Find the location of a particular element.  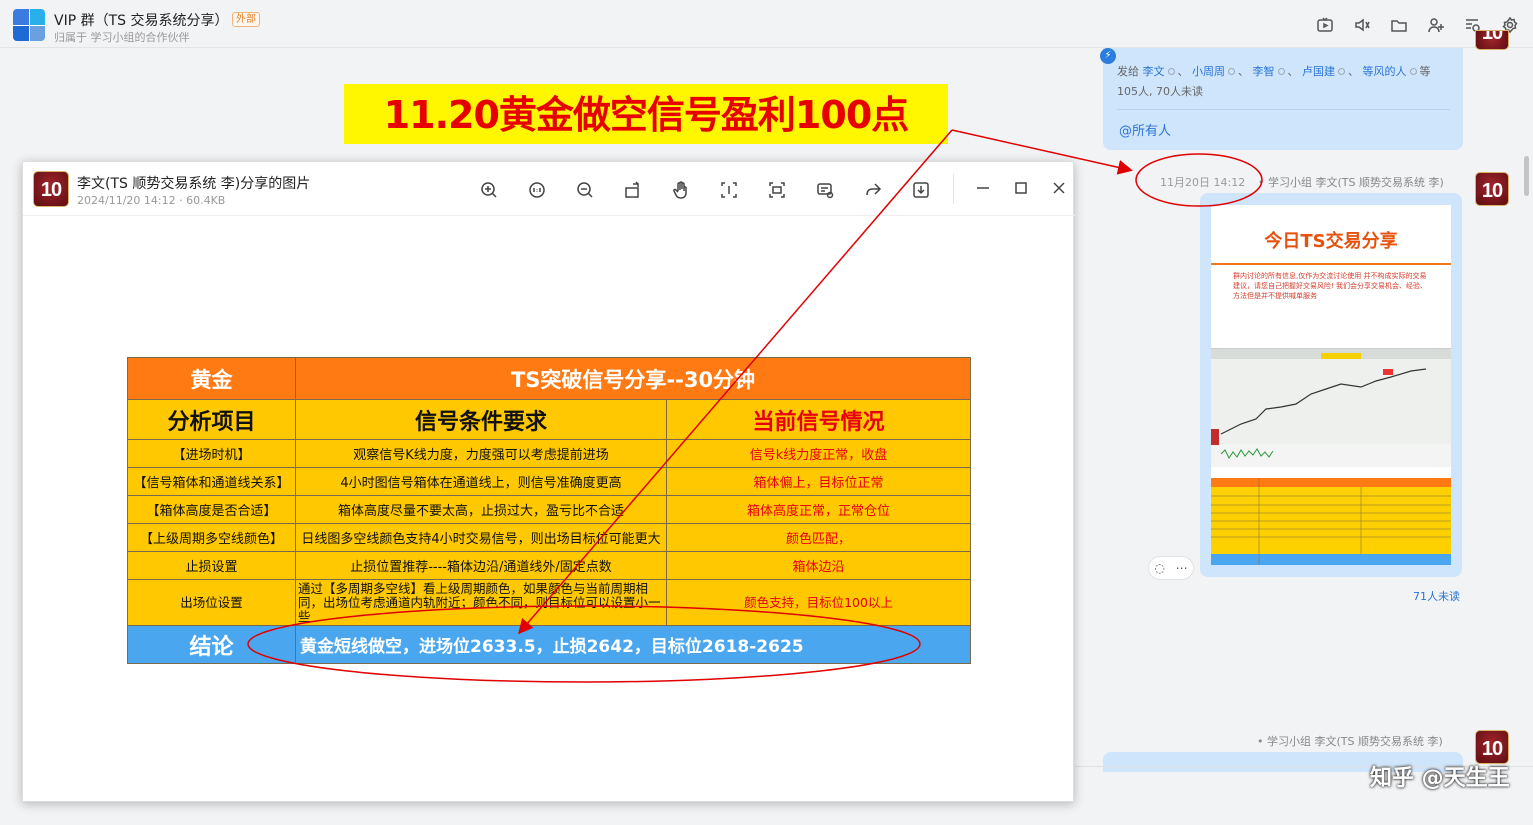

rotate-icon is located at coordinates (633, 190).